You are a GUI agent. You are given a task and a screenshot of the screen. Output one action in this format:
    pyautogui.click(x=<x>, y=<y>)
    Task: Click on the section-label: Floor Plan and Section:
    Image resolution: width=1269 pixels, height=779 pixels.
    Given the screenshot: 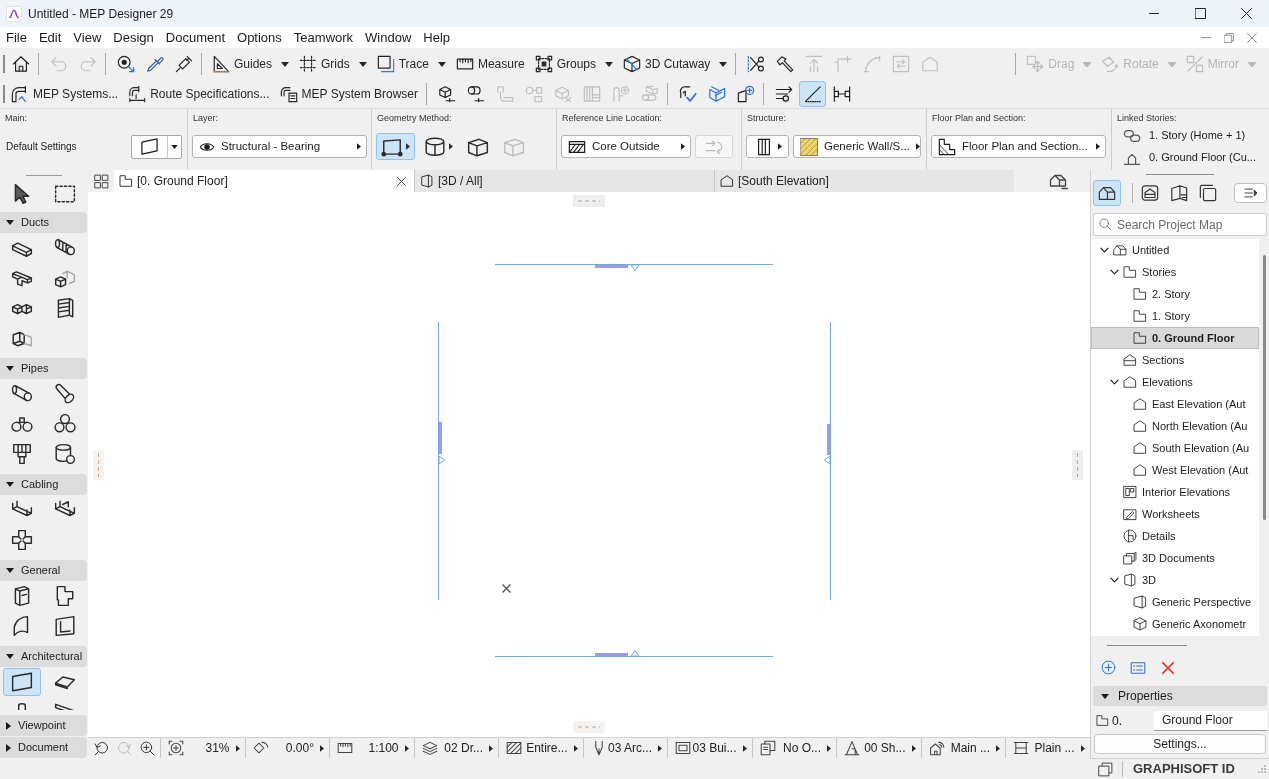 What is the action you would take?
    pyautogui.click(x=978, y=117)
    